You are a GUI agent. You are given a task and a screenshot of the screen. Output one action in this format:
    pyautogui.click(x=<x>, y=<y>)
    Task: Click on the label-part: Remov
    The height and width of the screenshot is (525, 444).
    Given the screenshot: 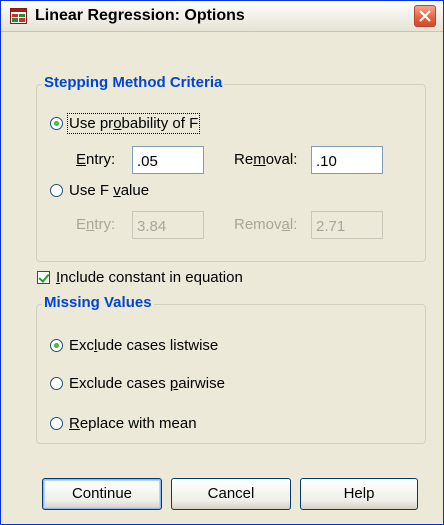 What is the action you would take?
    pyautogui.click(x=258, y=224)
    